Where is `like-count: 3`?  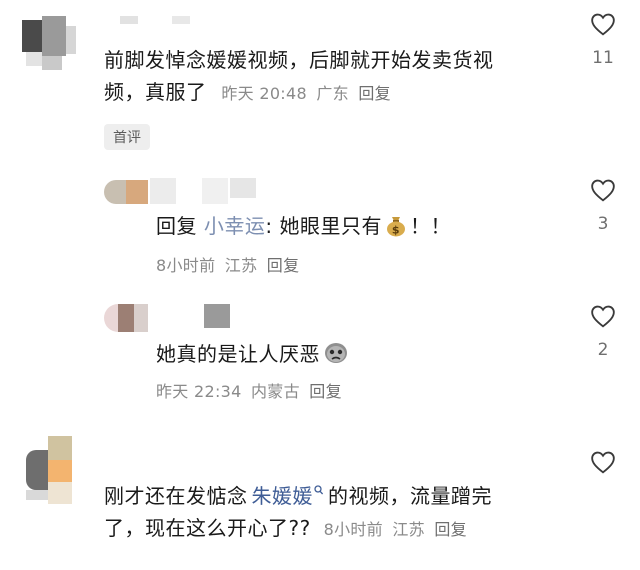 like-count: 3 is located at coordinates (603, 224).